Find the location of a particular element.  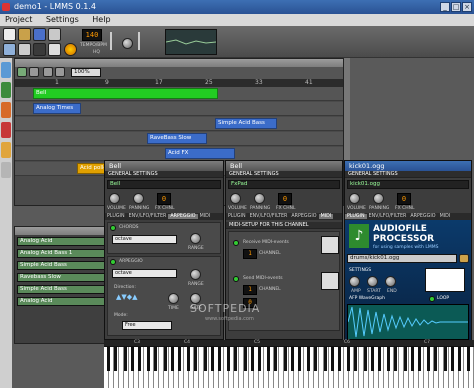

track-row: Acid FX is located at coordinates (179, 154).